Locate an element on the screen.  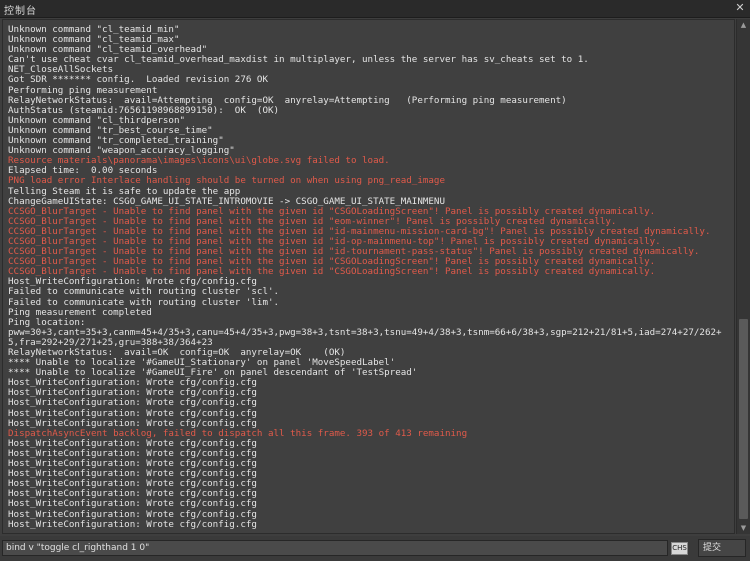
close-button: ✕ is located at coordinates (740, 8).